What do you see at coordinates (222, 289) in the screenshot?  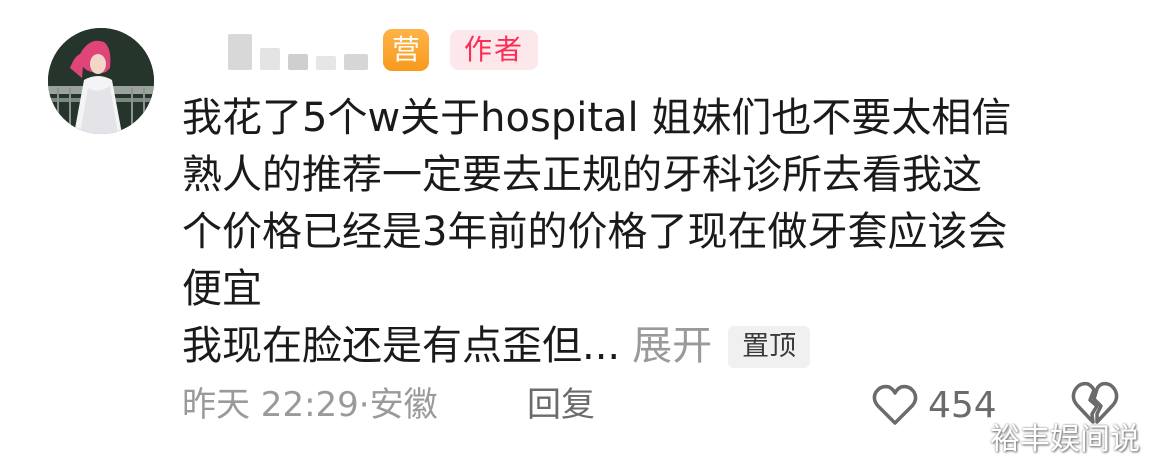 I see `comment-line: 便宜` at bounding box center [222, 289].